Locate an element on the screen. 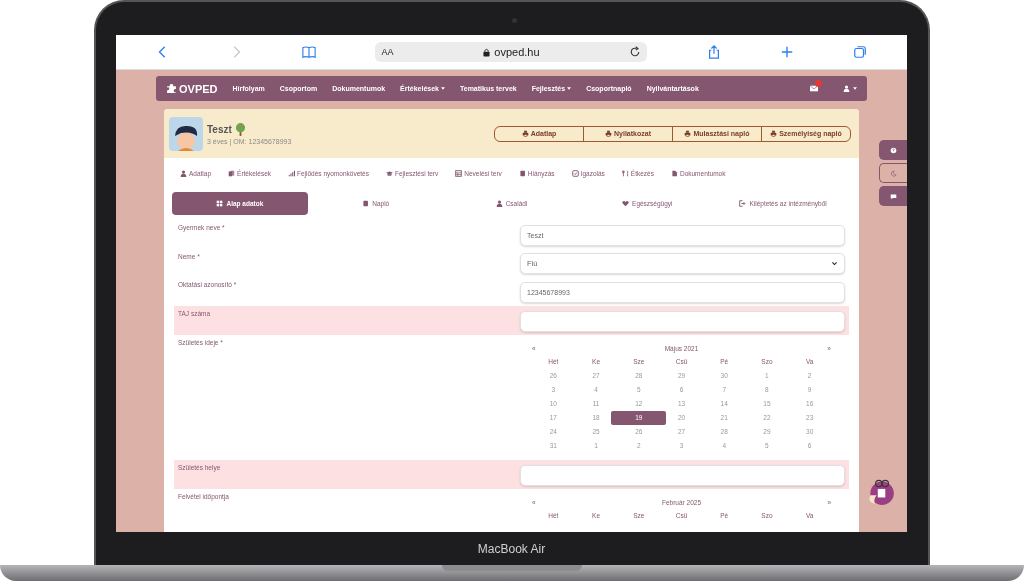 This screenshot has height=588, width=1024. reload-icon is located at coordinates (635, 52).